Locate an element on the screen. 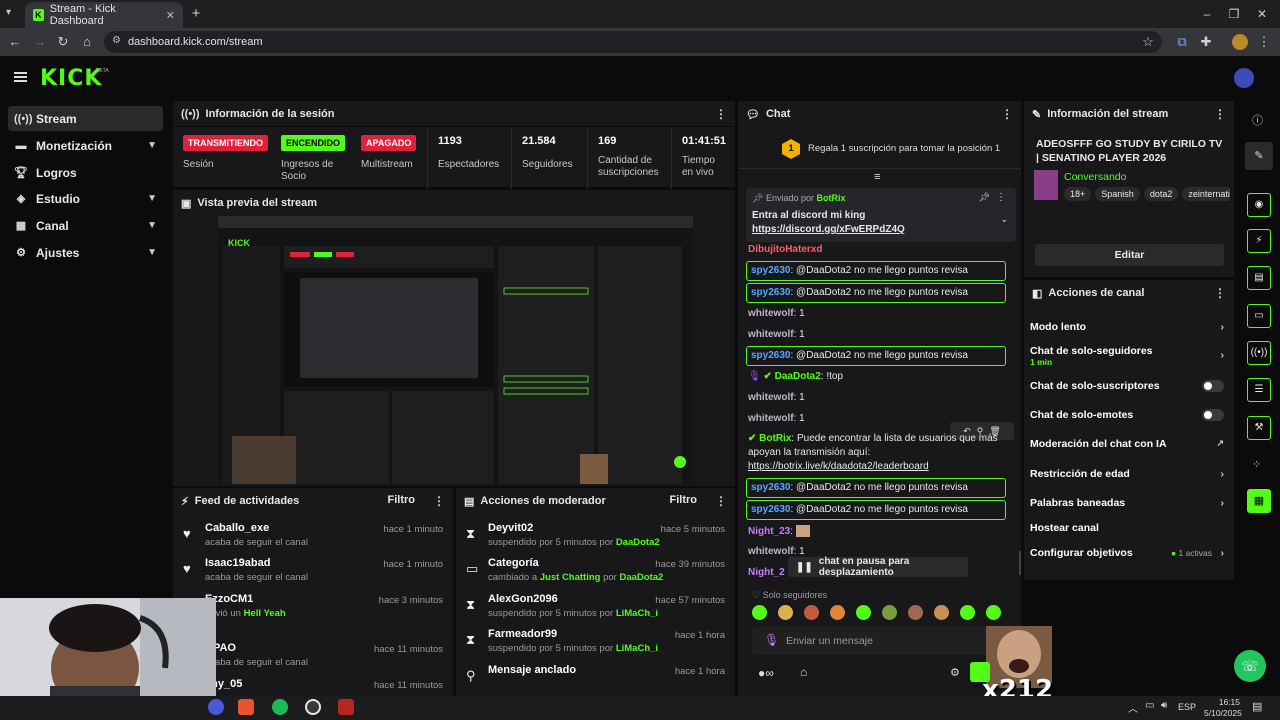 This screenshot has height=720, width=1280. home-icon: ⌂ is located at coordinates (87, 42).